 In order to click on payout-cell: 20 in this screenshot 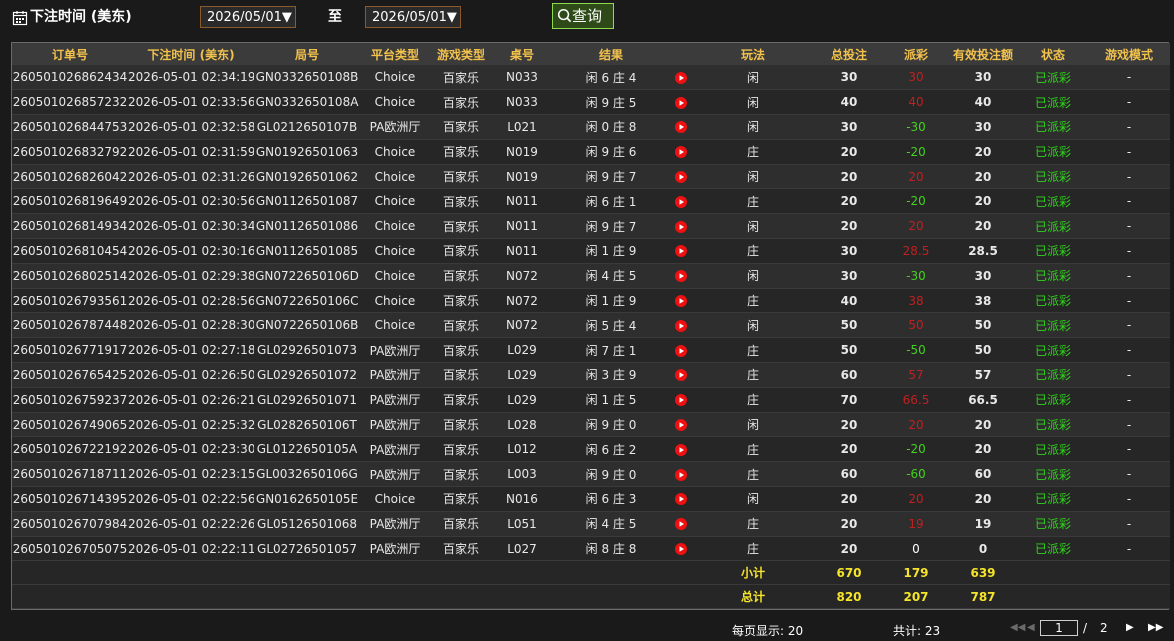, I will do `click(916, 177)`.